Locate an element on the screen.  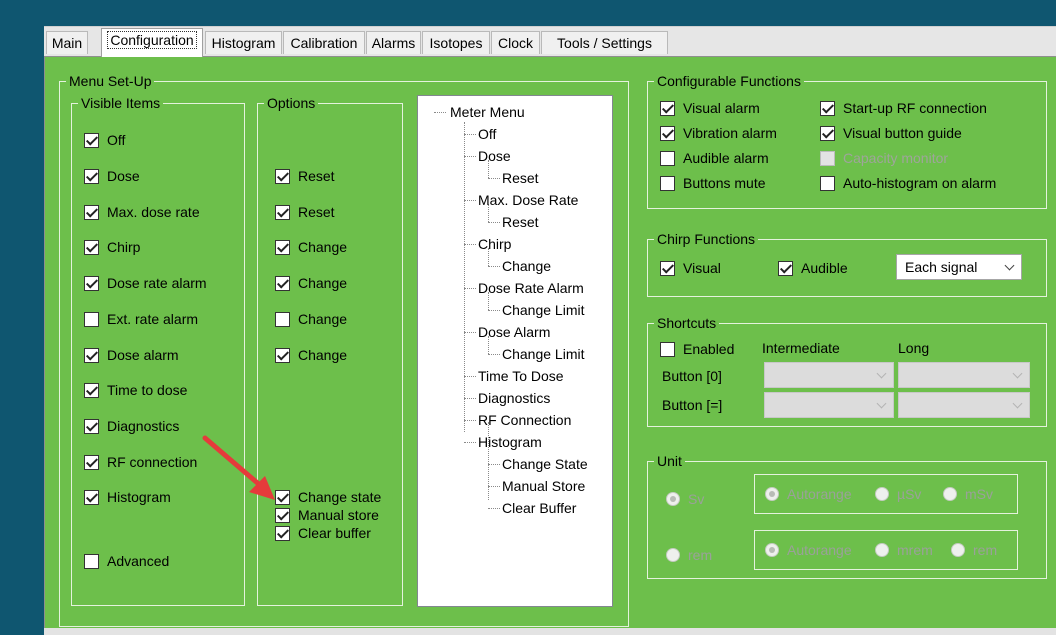
sv-autorange-radio: Autorange is located at coordinates (808, 494).